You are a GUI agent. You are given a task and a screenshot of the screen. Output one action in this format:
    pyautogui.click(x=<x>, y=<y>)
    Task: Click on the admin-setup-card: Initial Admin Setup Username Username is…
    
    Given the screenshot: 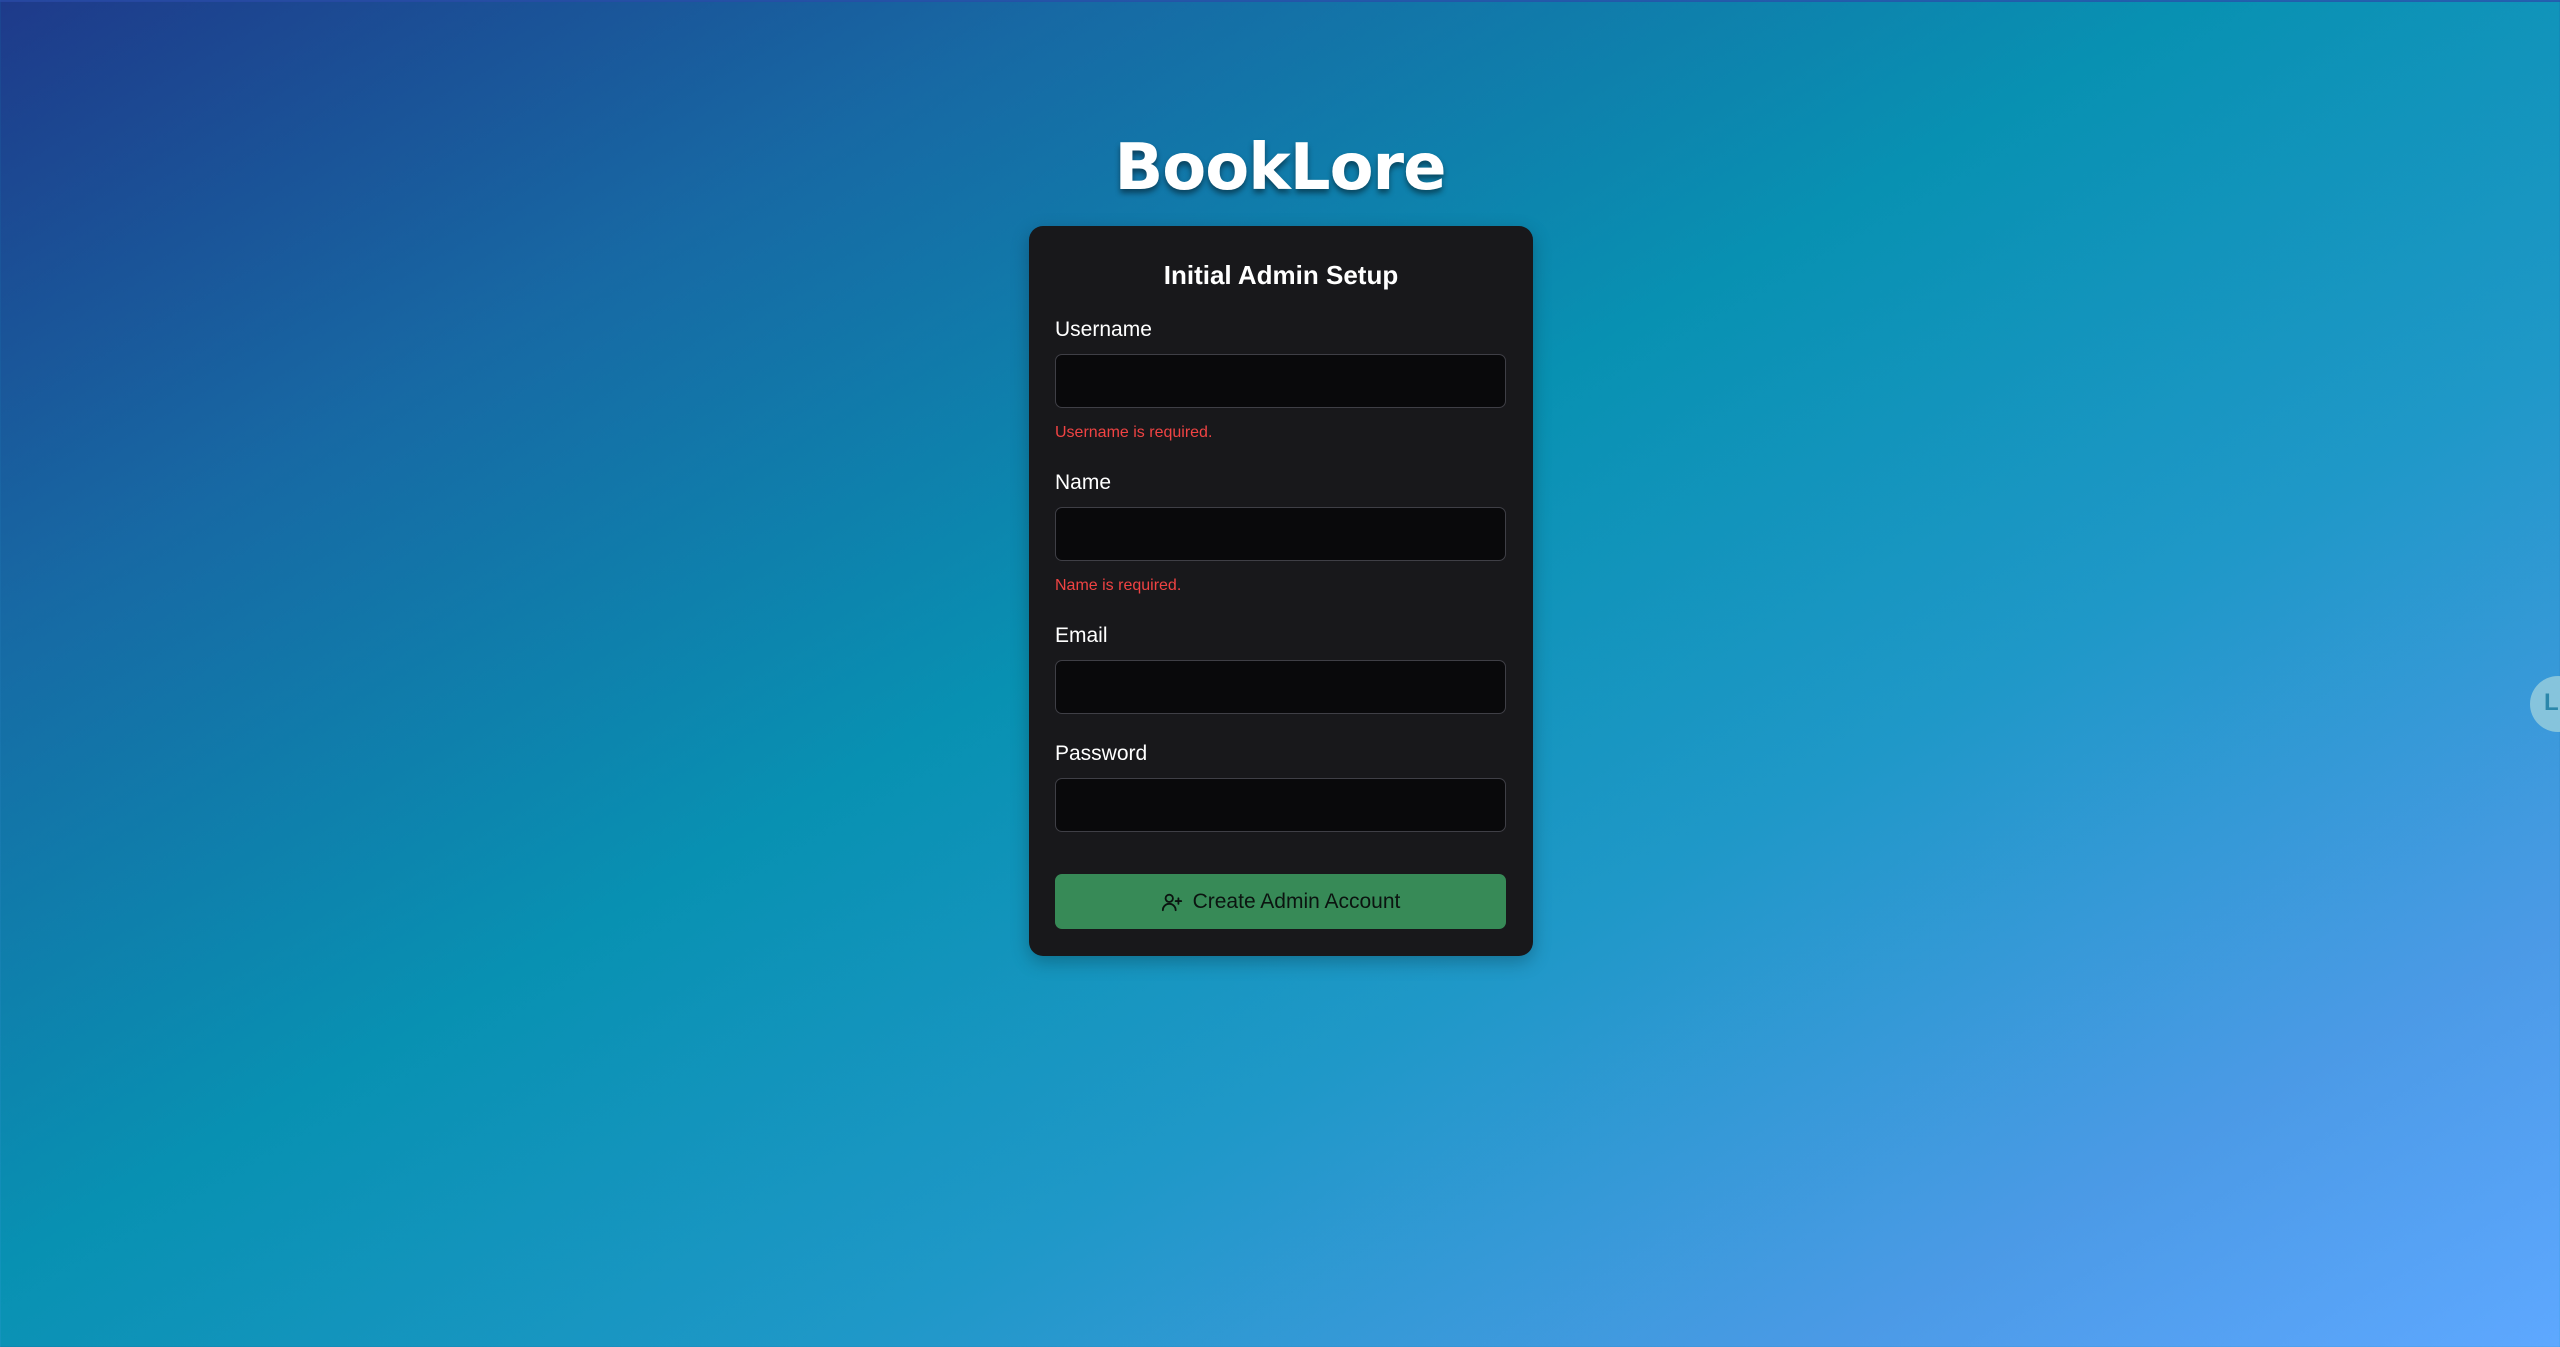 What is the action you would take?
    pyautogui.click(x=1281, y=591)
    